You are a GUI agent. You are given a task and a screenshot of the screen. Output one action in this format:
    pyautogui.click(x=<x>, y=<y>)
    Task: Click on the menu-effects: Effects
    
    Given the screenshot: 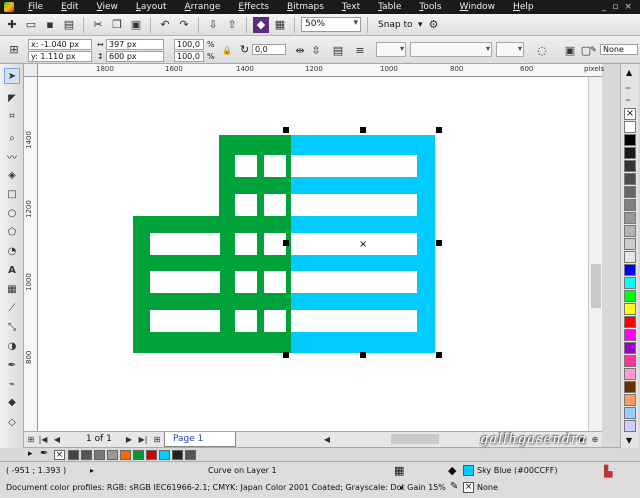 What is the action you would take?
    pyautogui.click(x=252, y=7)
    